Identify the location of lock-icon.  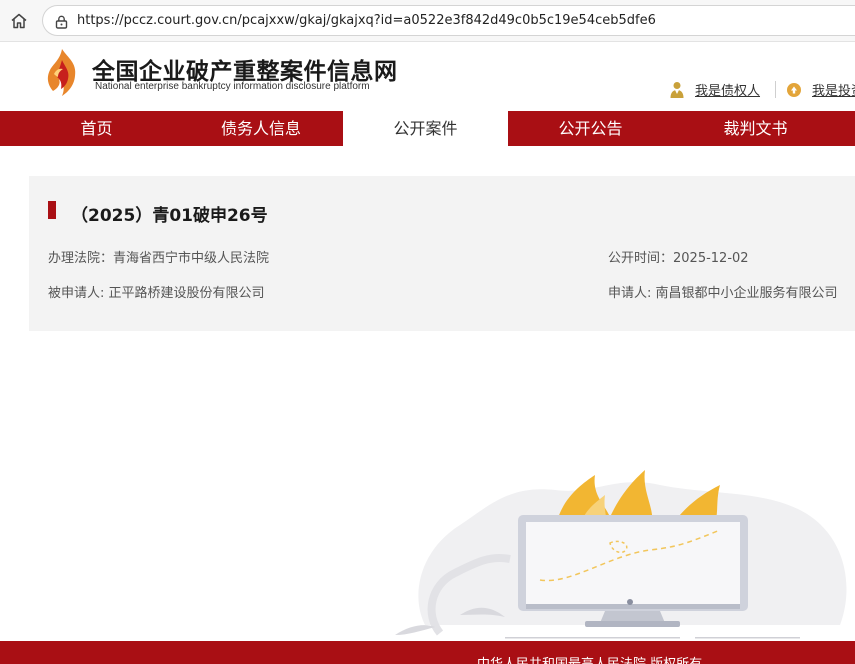
(61, 21).